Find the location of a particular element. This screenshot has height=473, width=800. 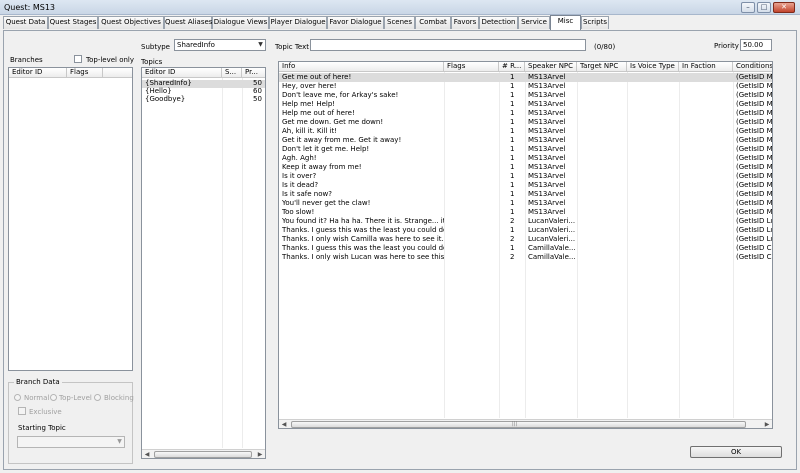

branches-col-flags: Flags is located at coordinates (85, 73).